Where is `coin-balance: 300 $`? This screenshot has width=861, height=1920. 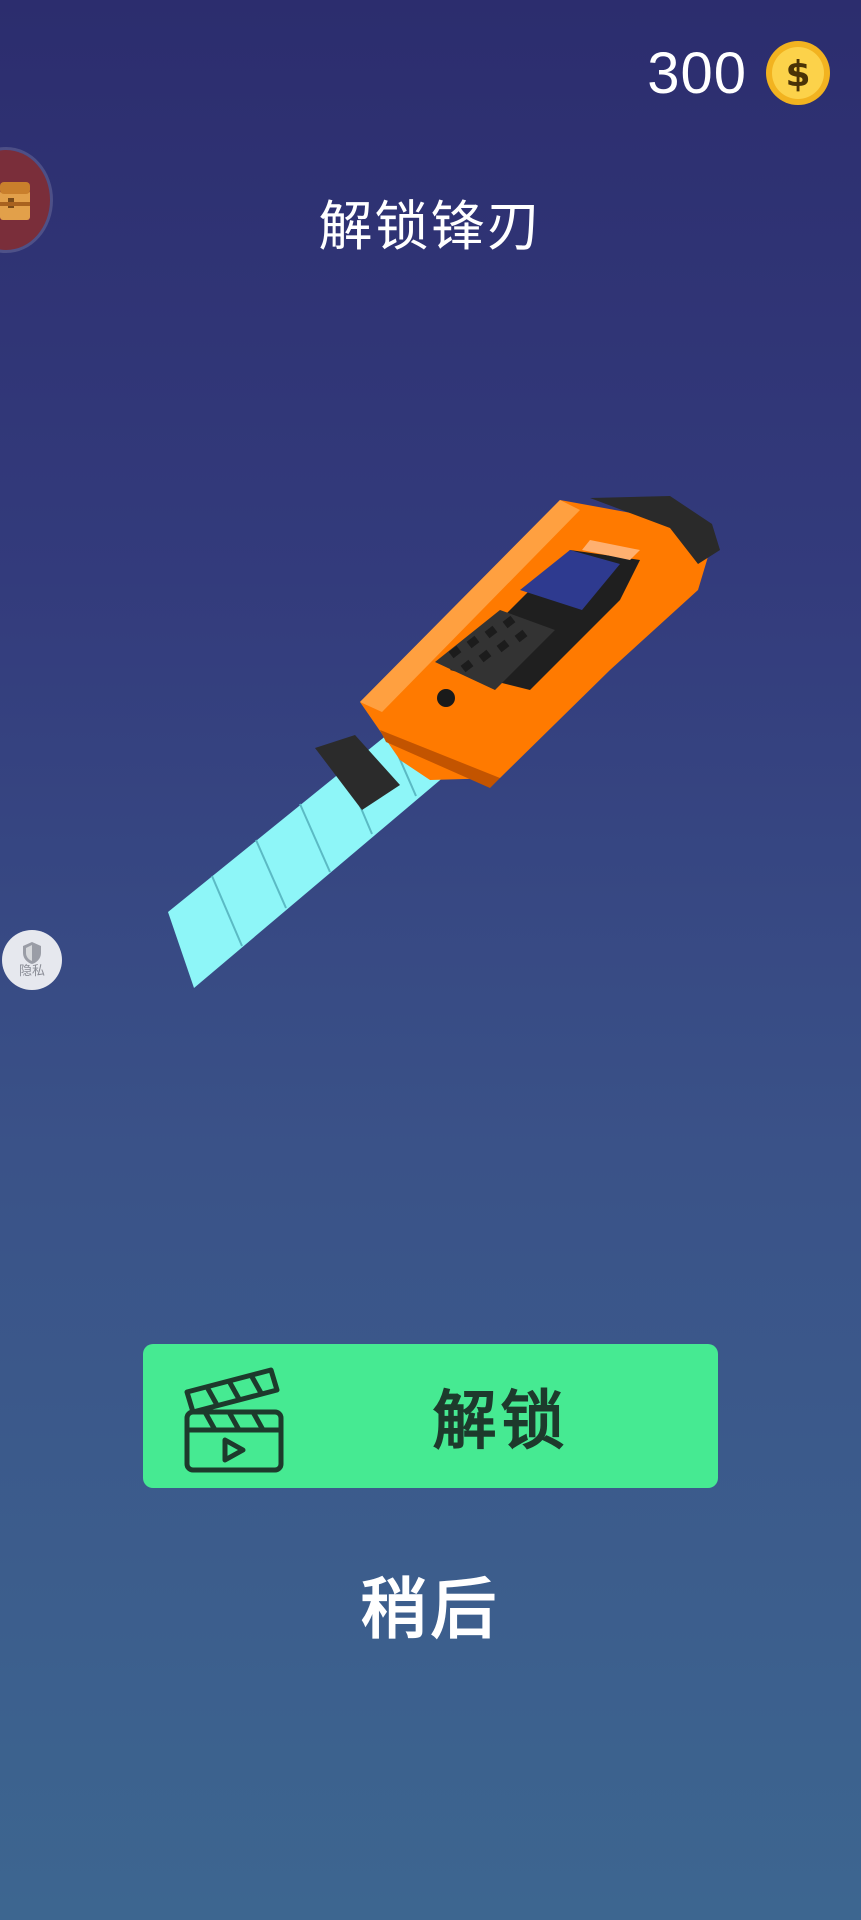 coin-balance: 300 $ is located at coordinates (739, 73).